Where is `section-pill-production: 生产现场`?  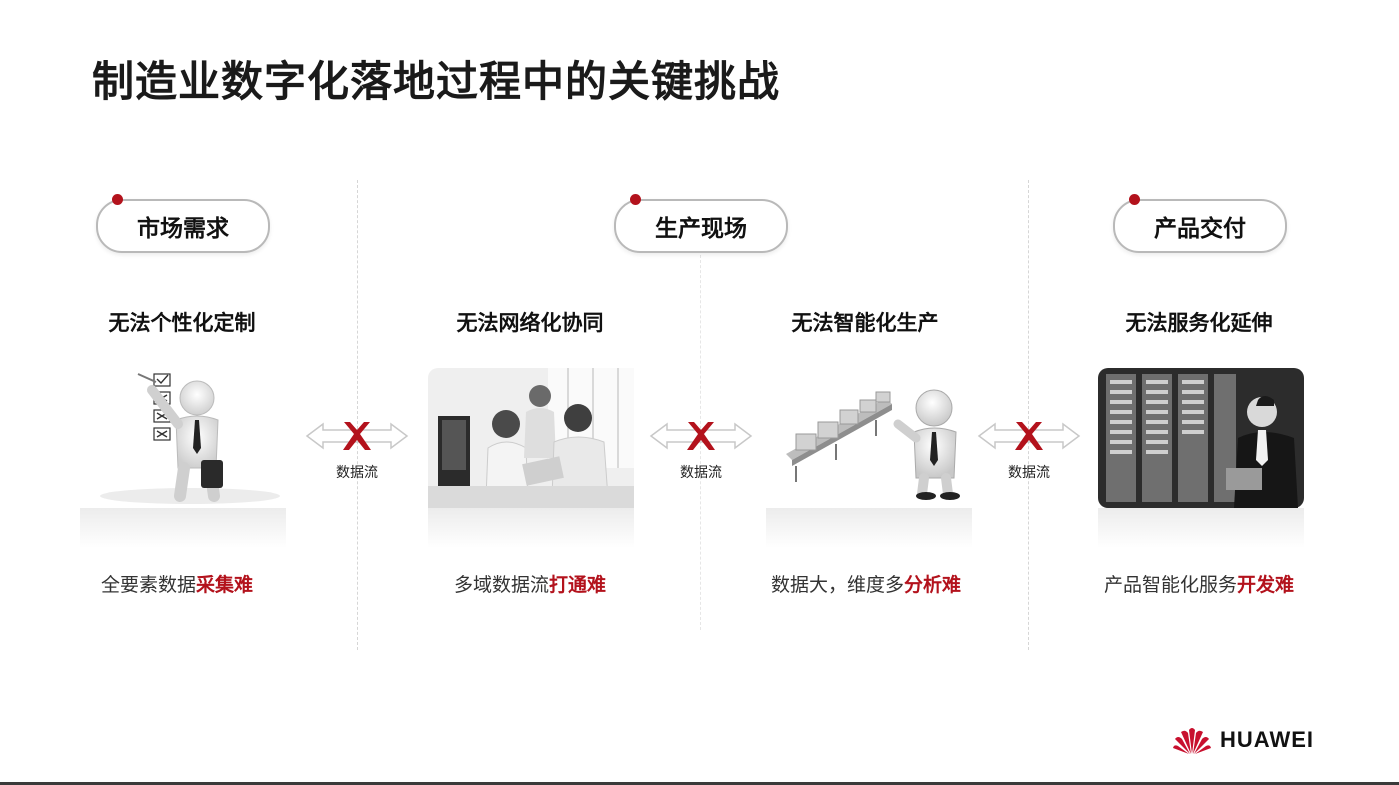 section-pill-production: 生产现场 is located at coordinates (701, 223).